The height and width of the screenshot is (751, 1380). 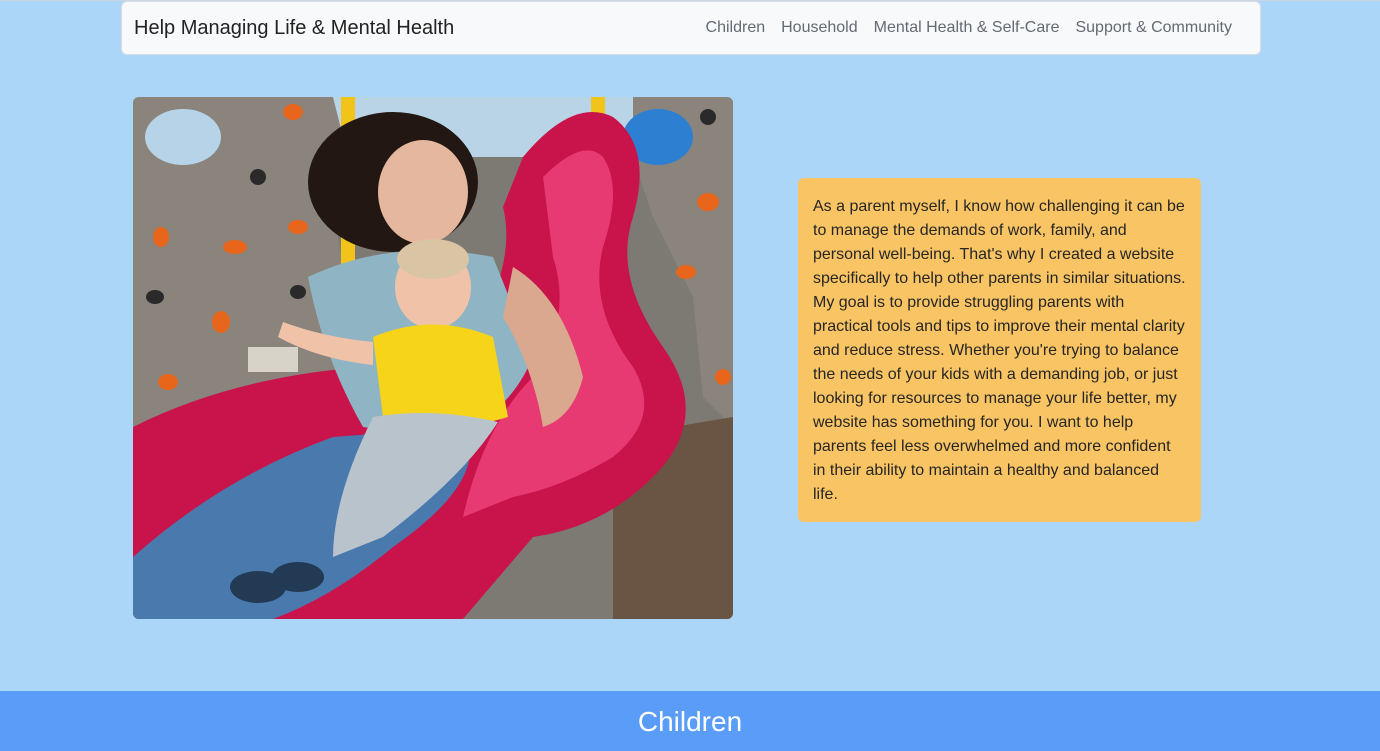 I want to click on nav-link-household: Household, so click(x=819, y=28).